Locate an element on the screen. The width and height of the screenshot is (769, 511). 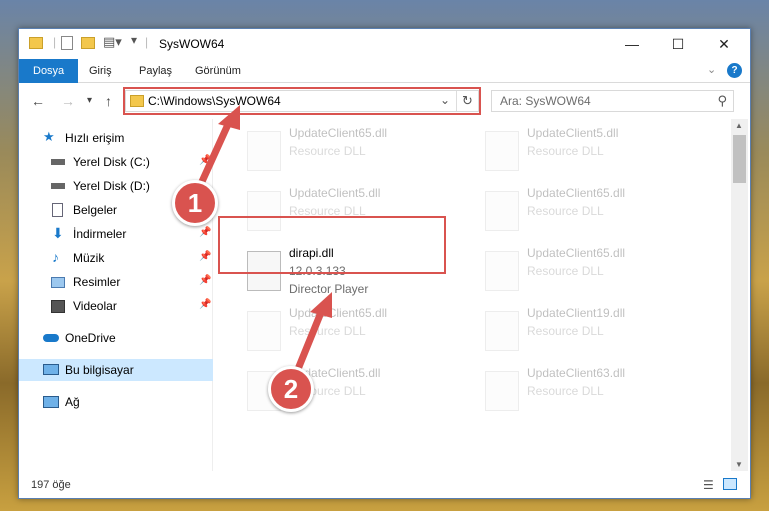
forward-arrow-icon: → is located at coordinates (68, 101).